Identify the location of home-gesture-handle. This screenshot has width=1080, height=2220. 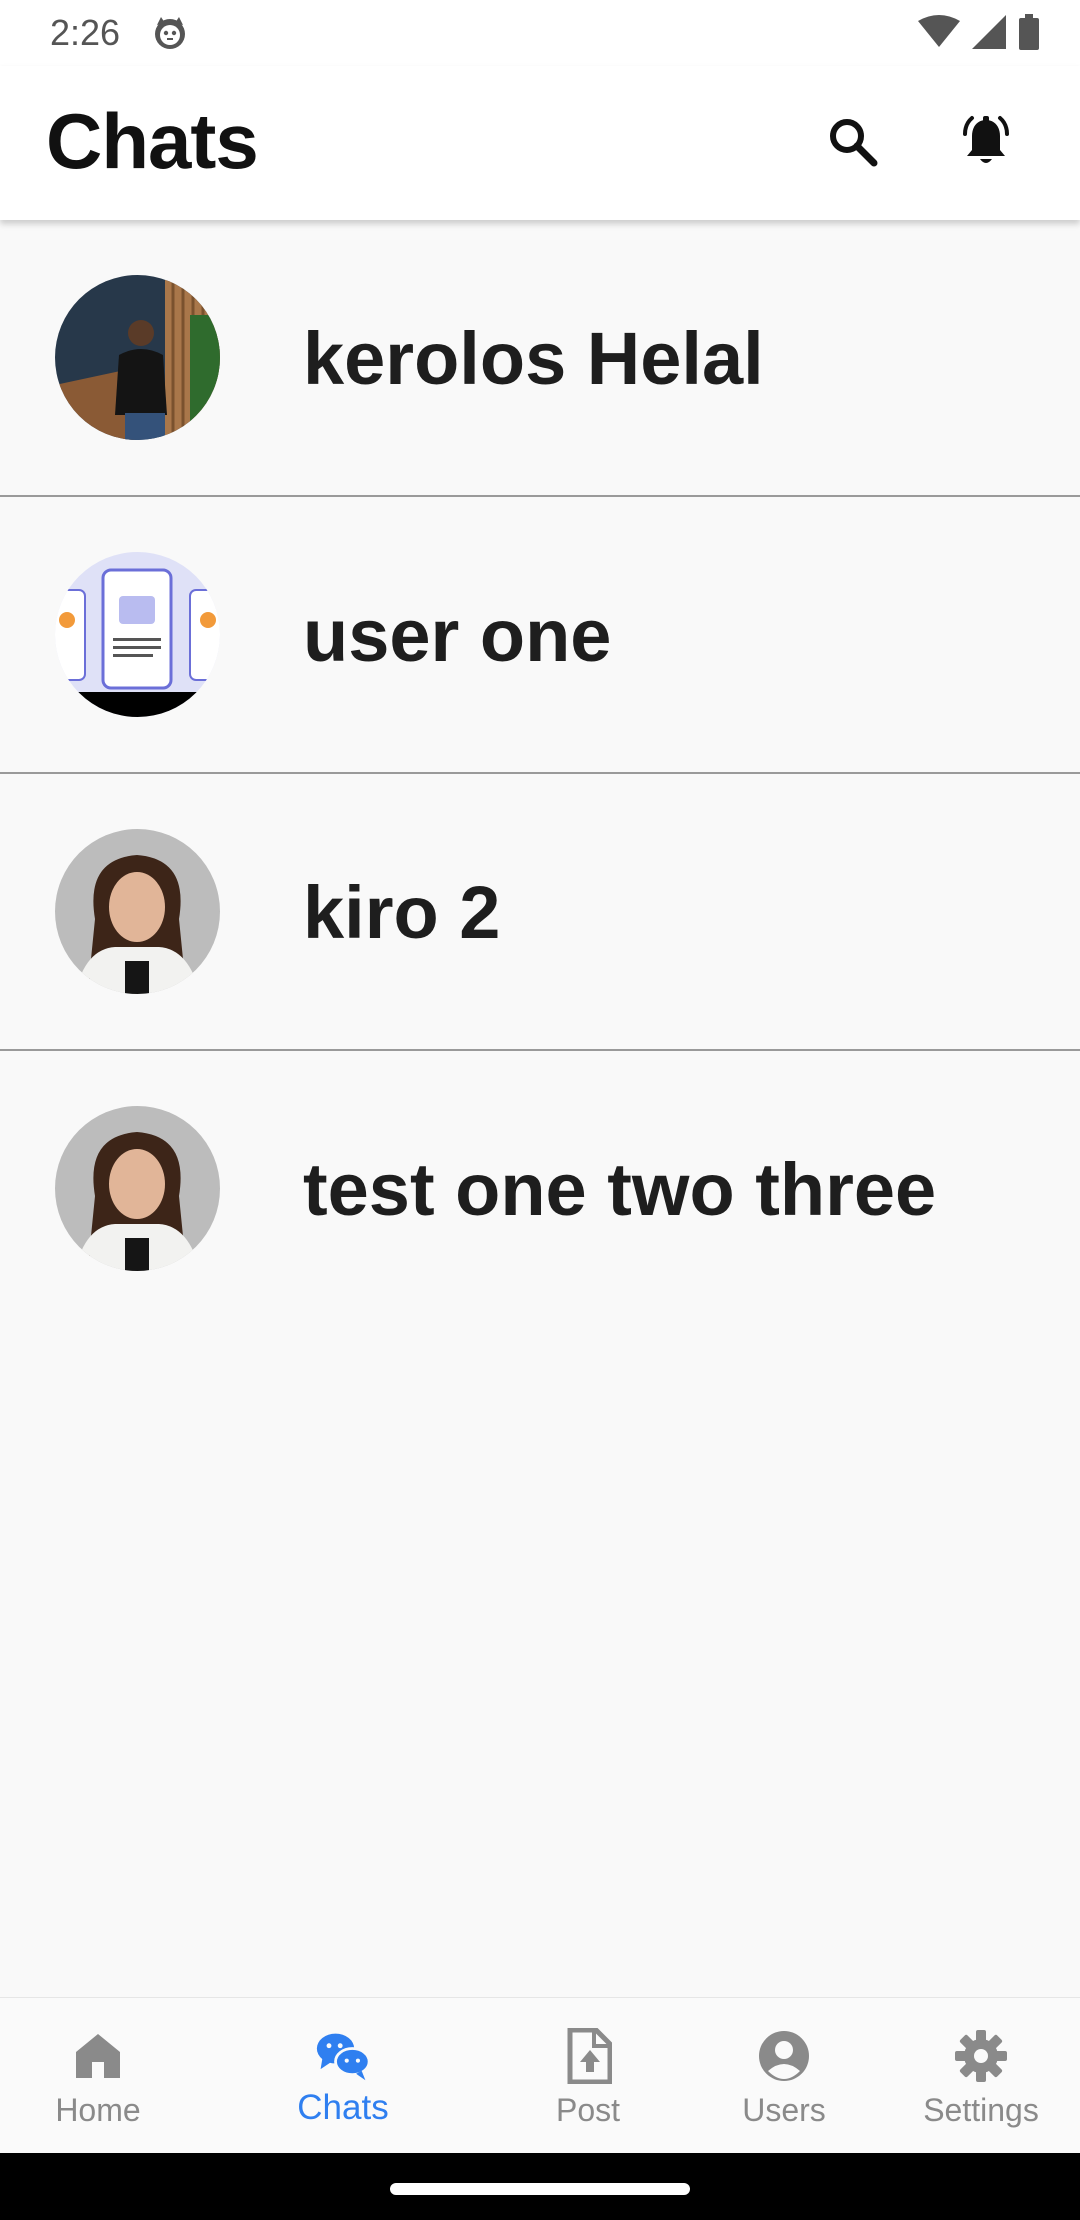
(540, 2189).